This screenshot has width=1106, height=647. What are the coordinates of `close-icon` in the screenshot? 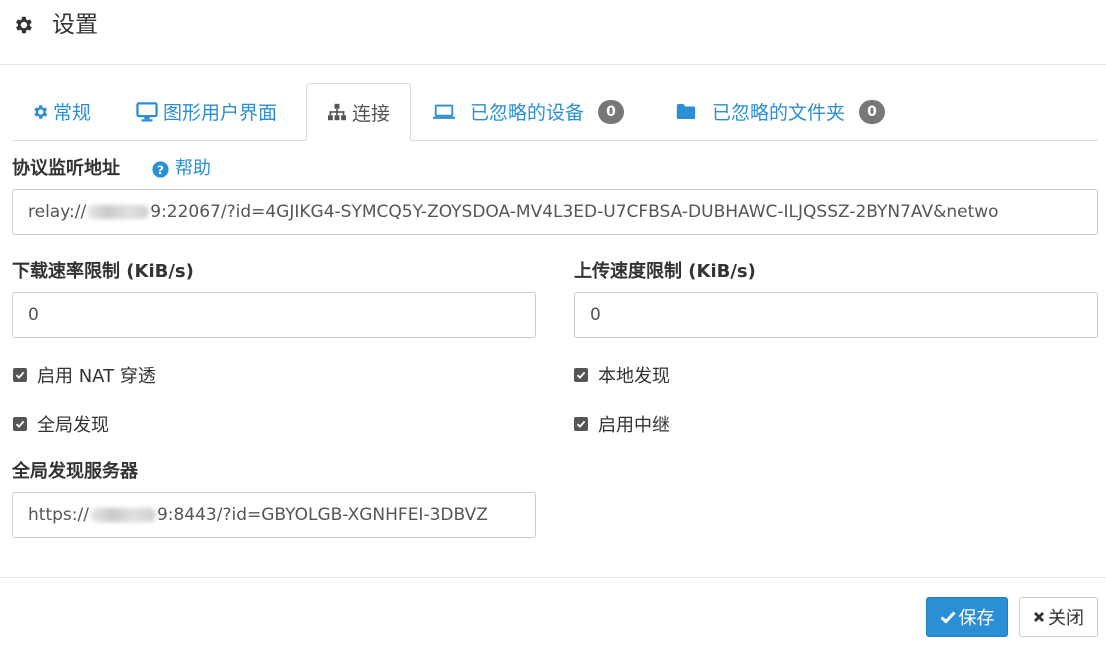 It's located at (1039, 617).